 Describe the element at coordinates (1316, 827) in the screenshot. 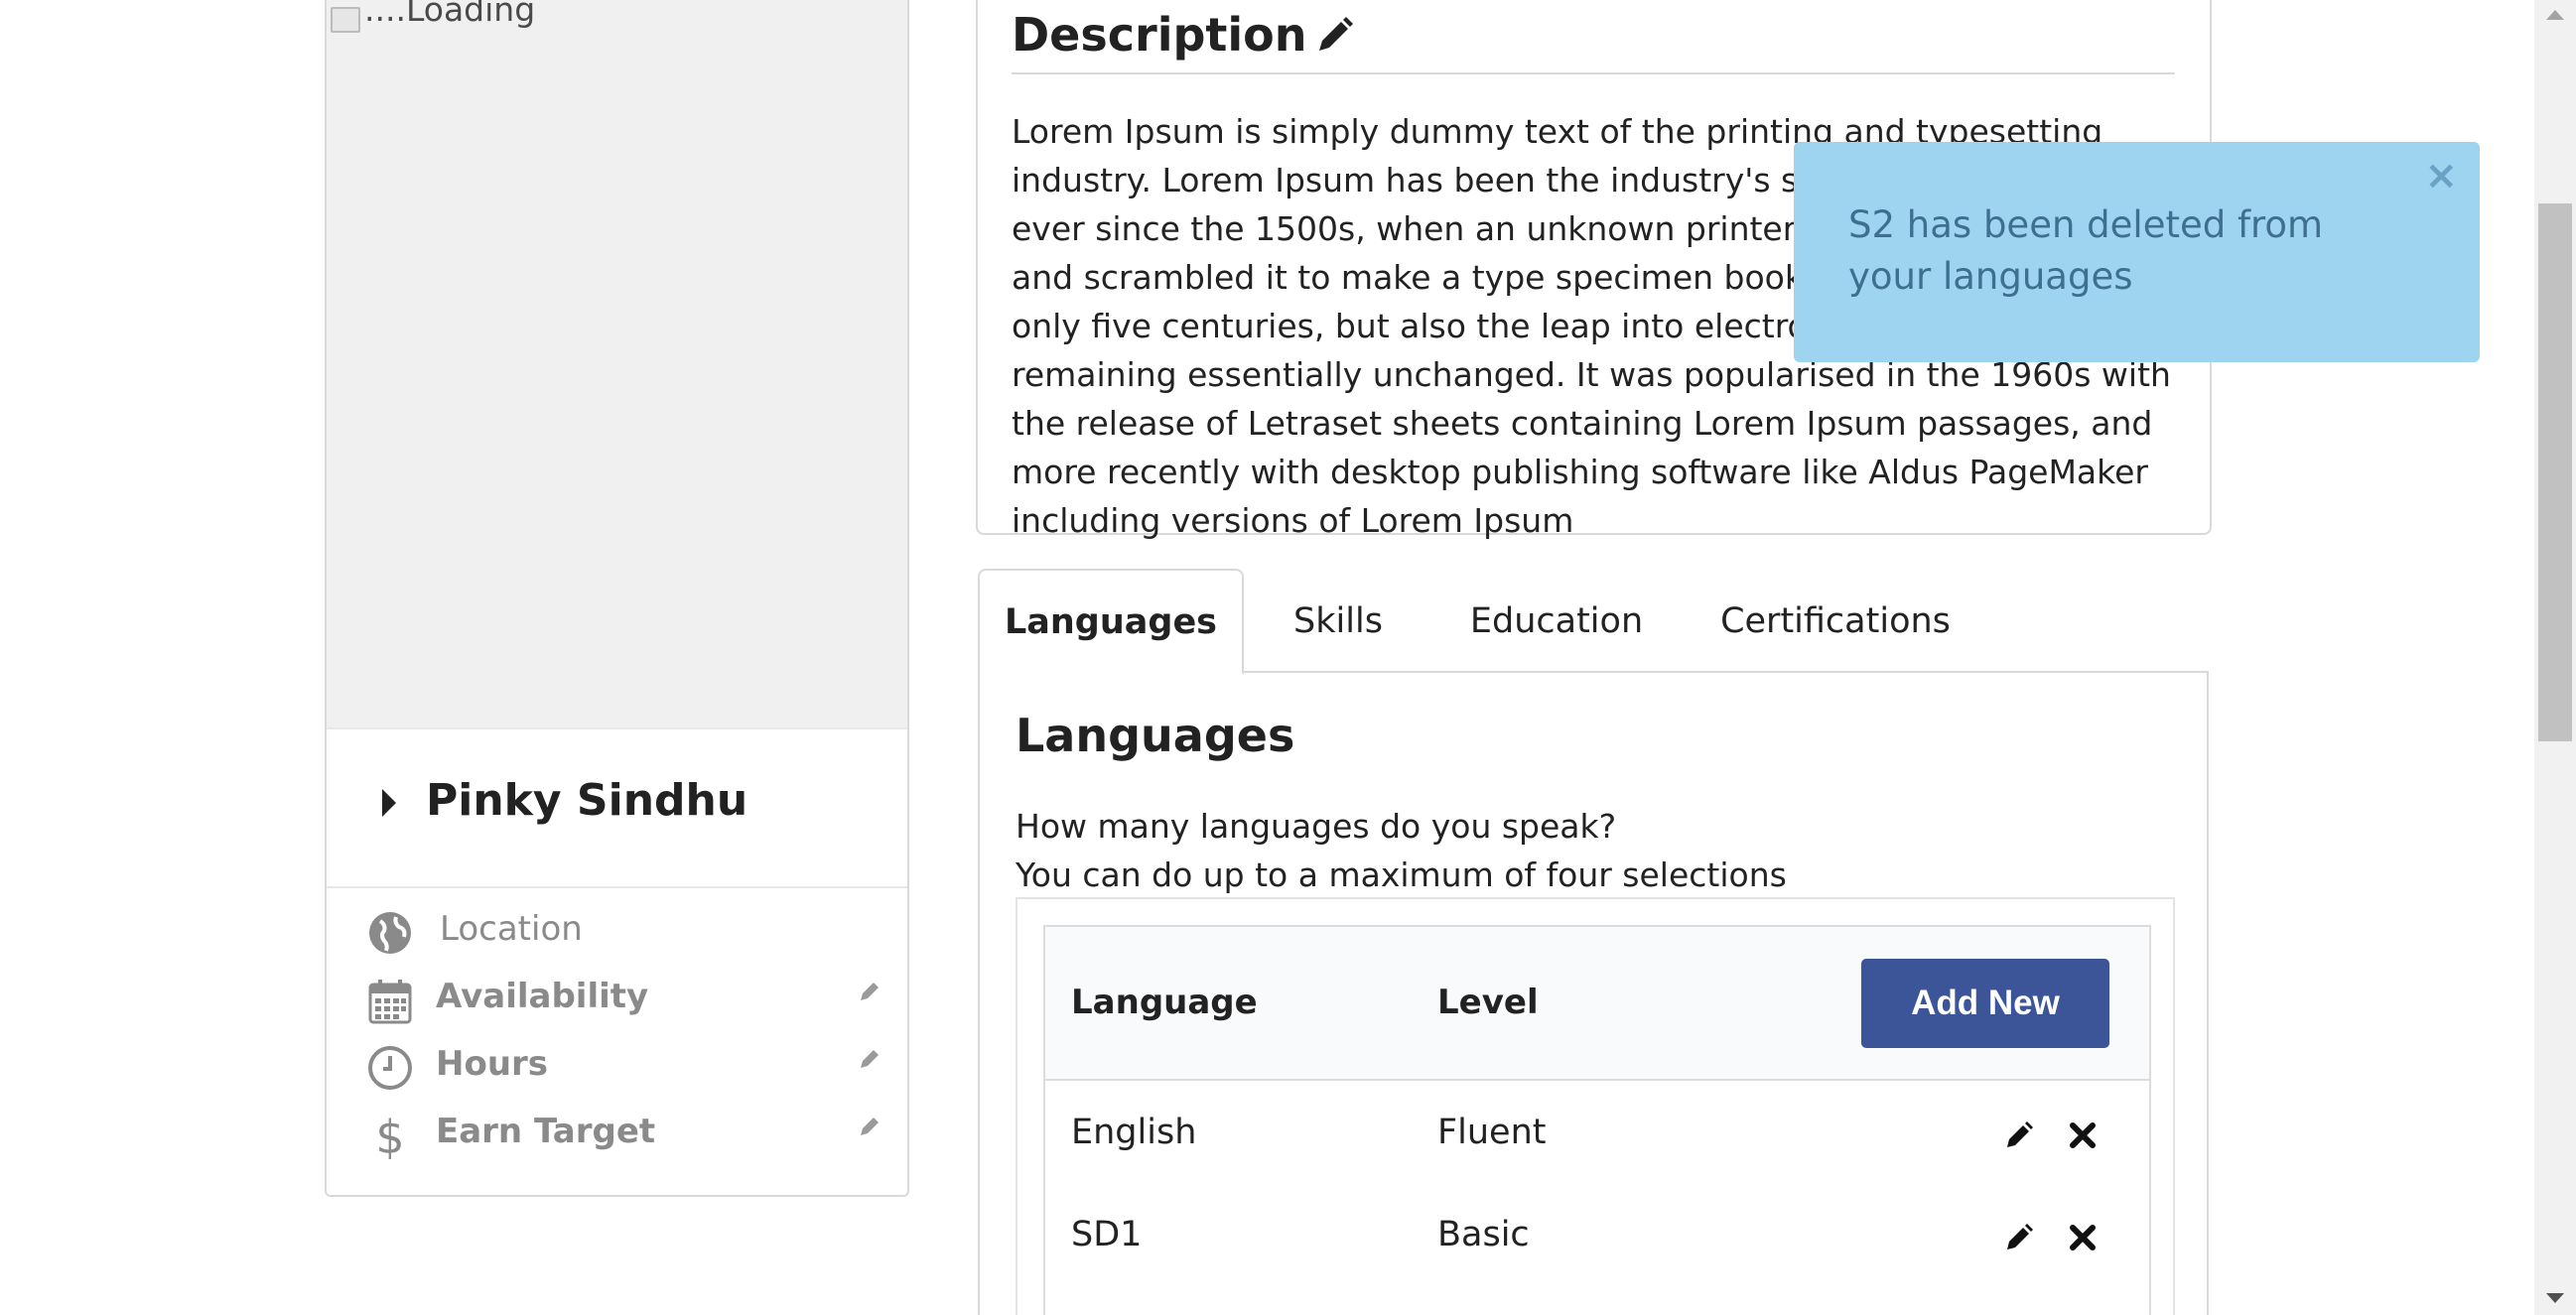

I see `languages-question: How many languages do you speak?` at that location.